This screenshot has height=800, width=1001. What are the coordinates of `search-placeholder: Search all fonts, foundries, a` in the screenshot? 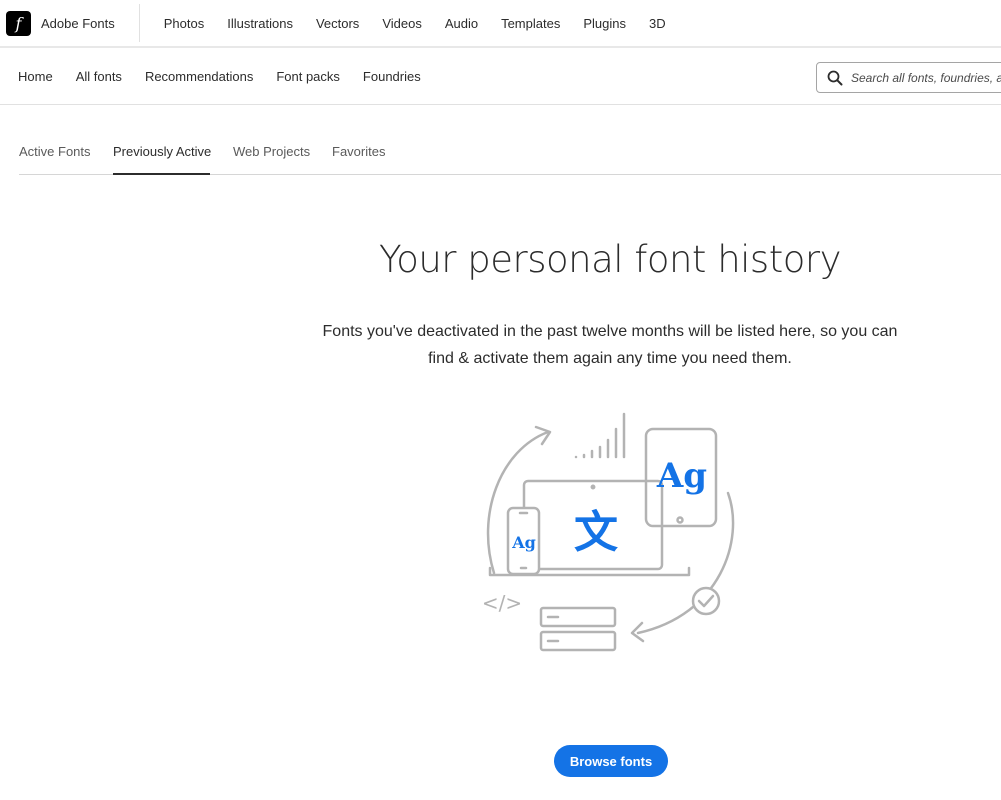 It's located at (926, 77).